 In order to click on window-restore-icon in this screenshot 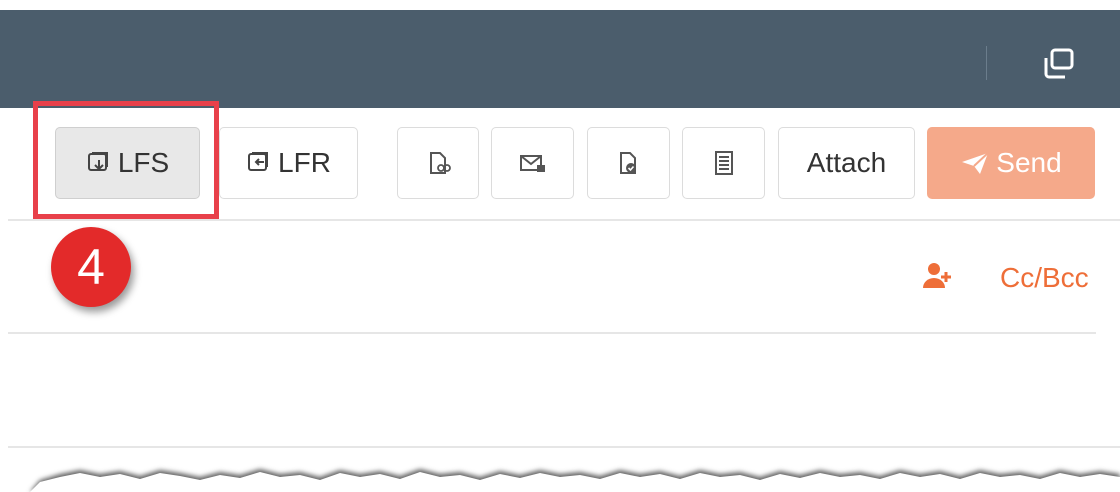, I will do `click(1059, 64)`.